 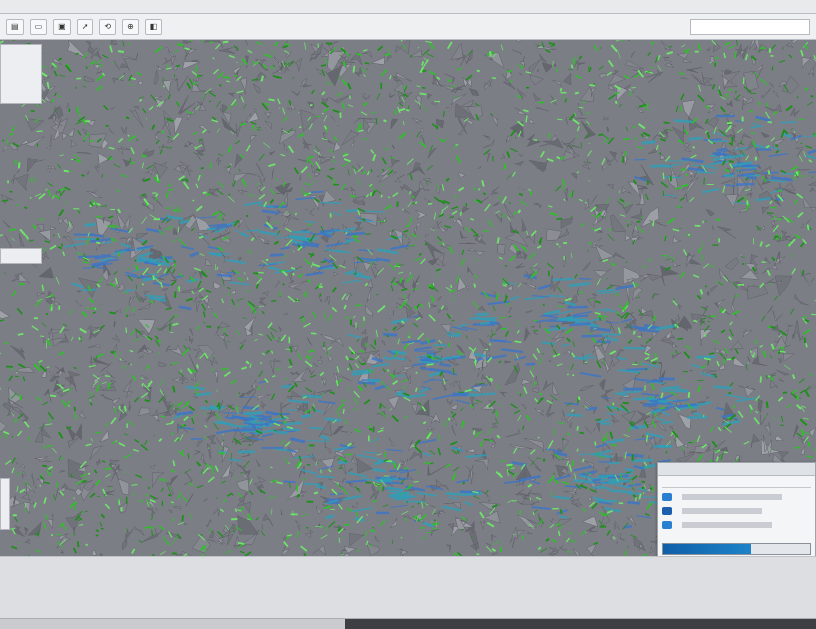 What do you see at coordinates (736, 482) in the screenshot?
I see `panel-tabs` at bounding box center [736, 482].